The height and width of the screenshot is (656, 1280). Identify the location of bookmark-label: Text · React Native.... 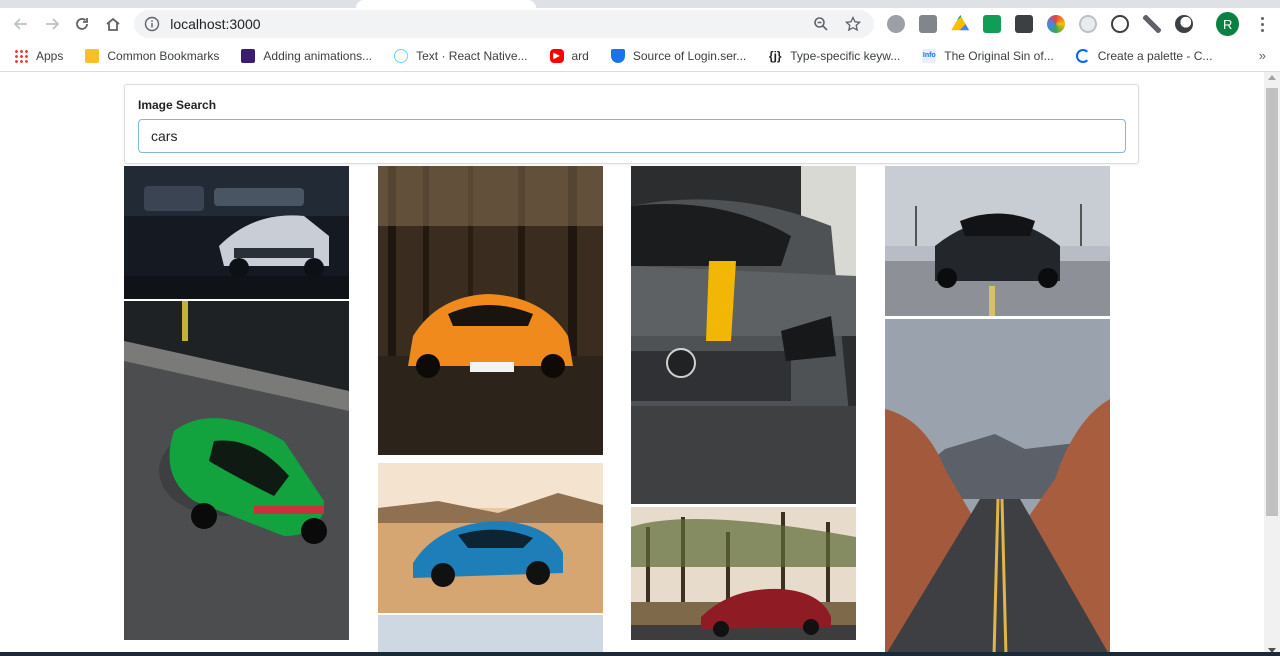
(472, 55).